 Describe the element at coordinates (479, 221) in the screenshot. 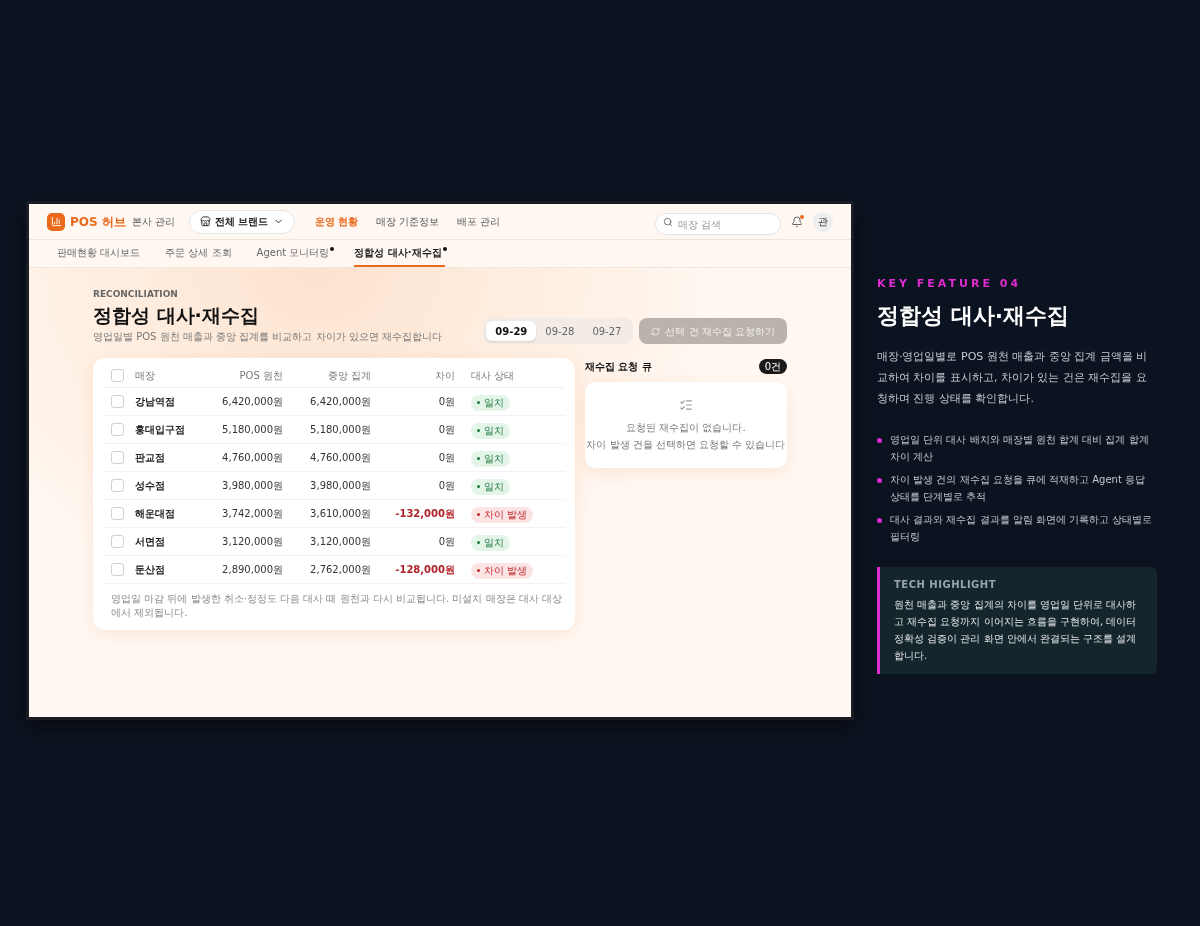

I see `nav-tab: 배포 관리` at that location.